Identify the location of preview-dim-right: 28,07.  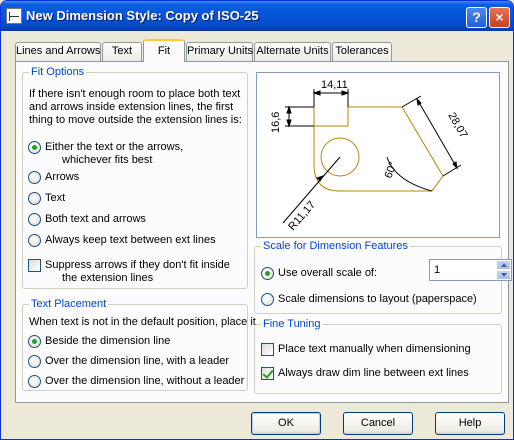
(457, 126).